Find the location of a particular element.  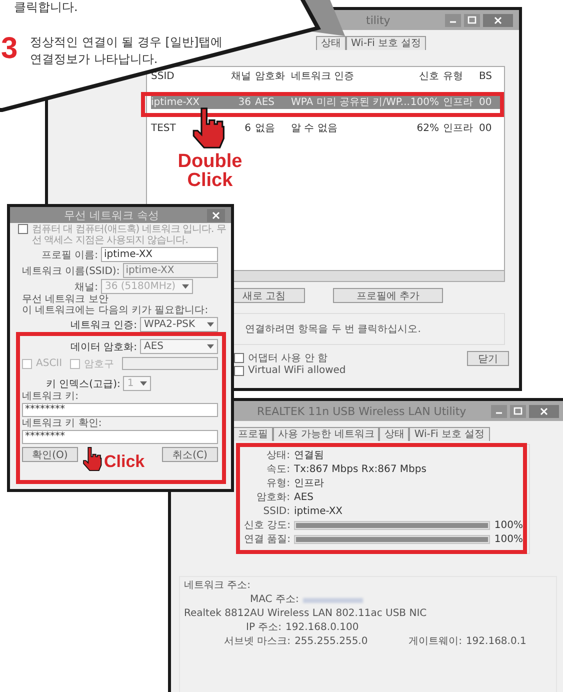

dialog-button: 취소(C) is located at coordinates (190, 454).